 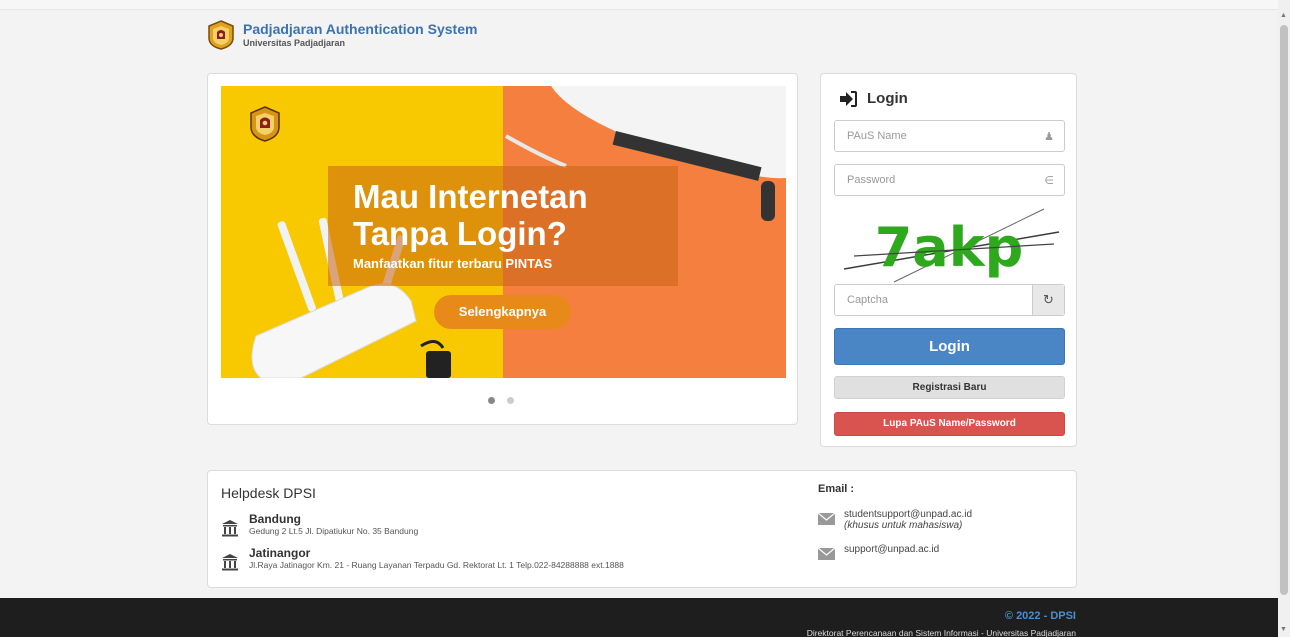 What do you see at coordinates (1040, 616) in the screenshot?
I see `footer-copyright: © 2022 - DPSI` at bounding box center [1040, 616].